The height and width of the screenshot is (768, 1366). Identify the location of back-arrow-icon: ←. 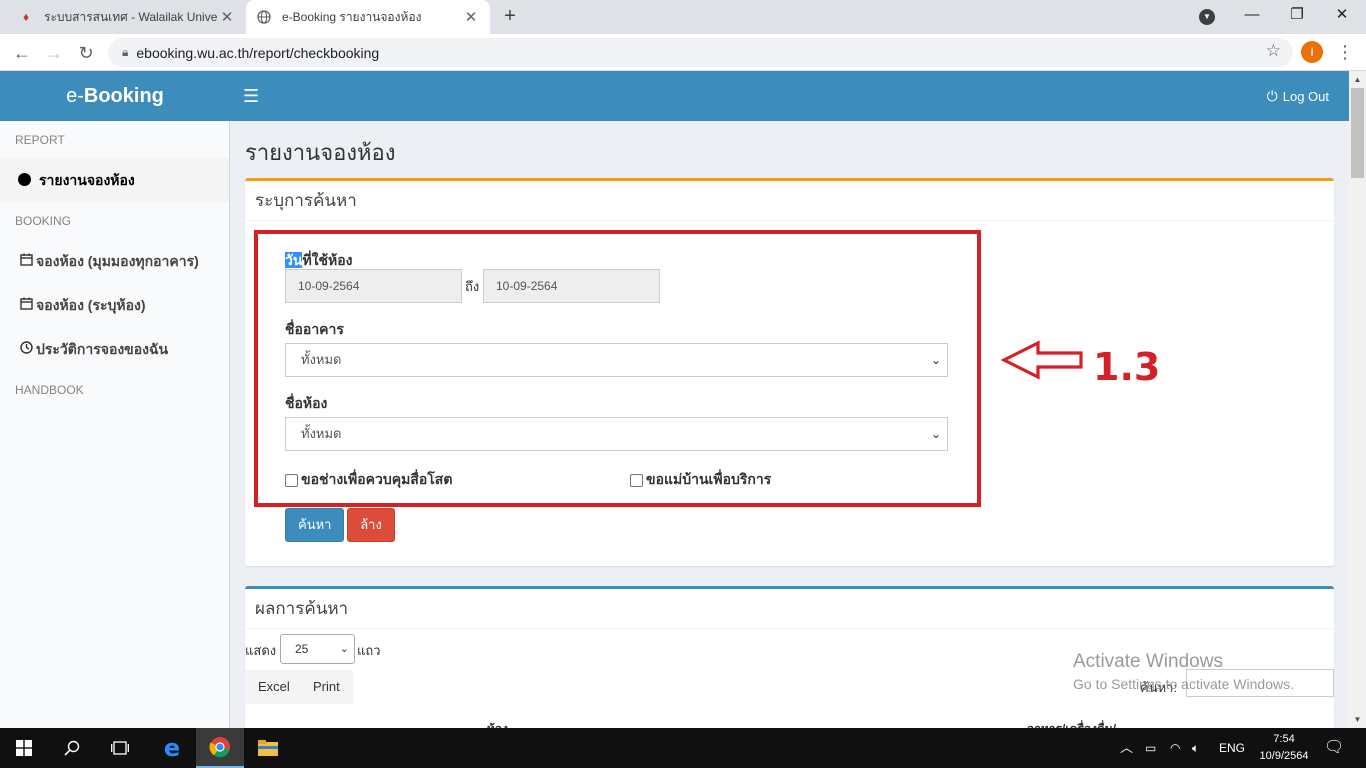
(22, 53).